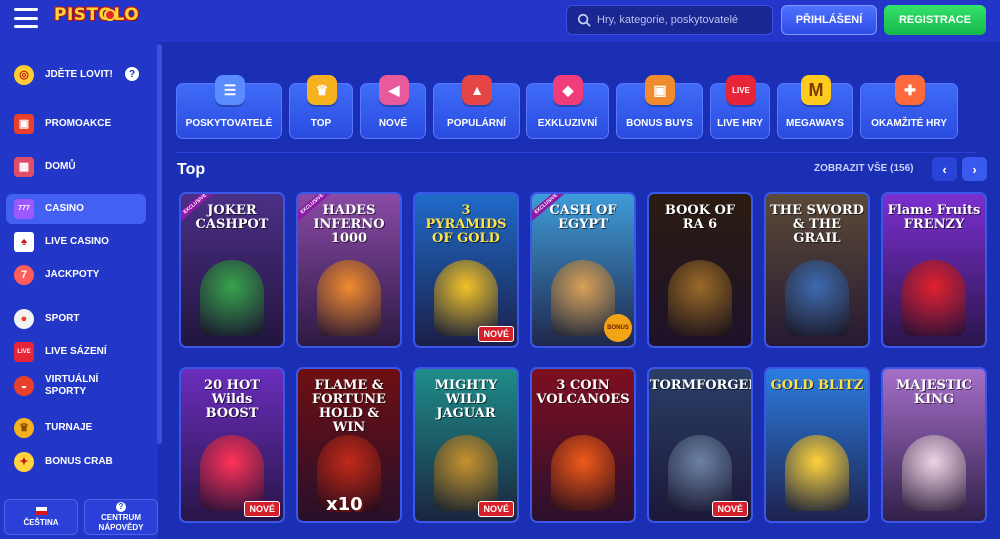 This screenshot has height=539, width=1000. I want to click on top-header: PISTOLO PŘIHLÁŠENÍ REGISTRACE, so click(500, 21).